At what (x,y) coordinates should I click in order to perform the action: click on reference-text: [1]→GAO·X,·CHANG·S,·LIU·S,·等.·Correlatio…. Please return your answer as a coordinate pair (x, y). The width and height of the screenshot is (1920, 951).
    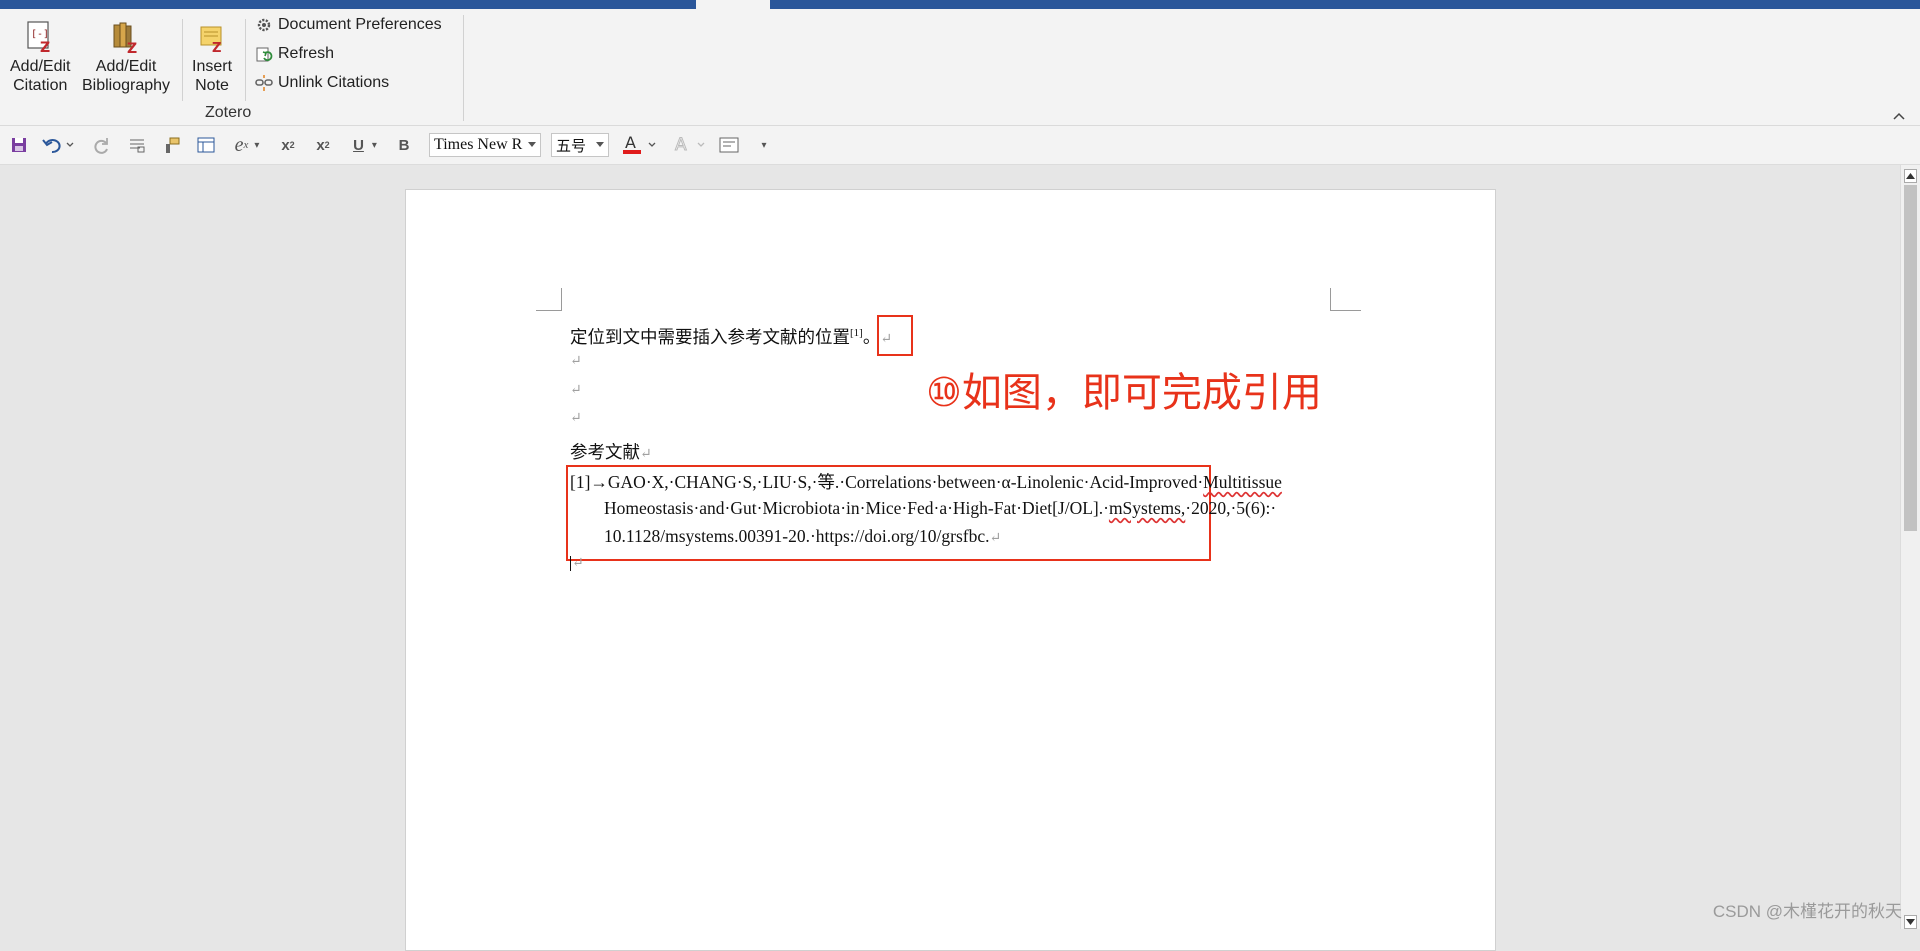
    Looking at the image, I should click on (887, 482).